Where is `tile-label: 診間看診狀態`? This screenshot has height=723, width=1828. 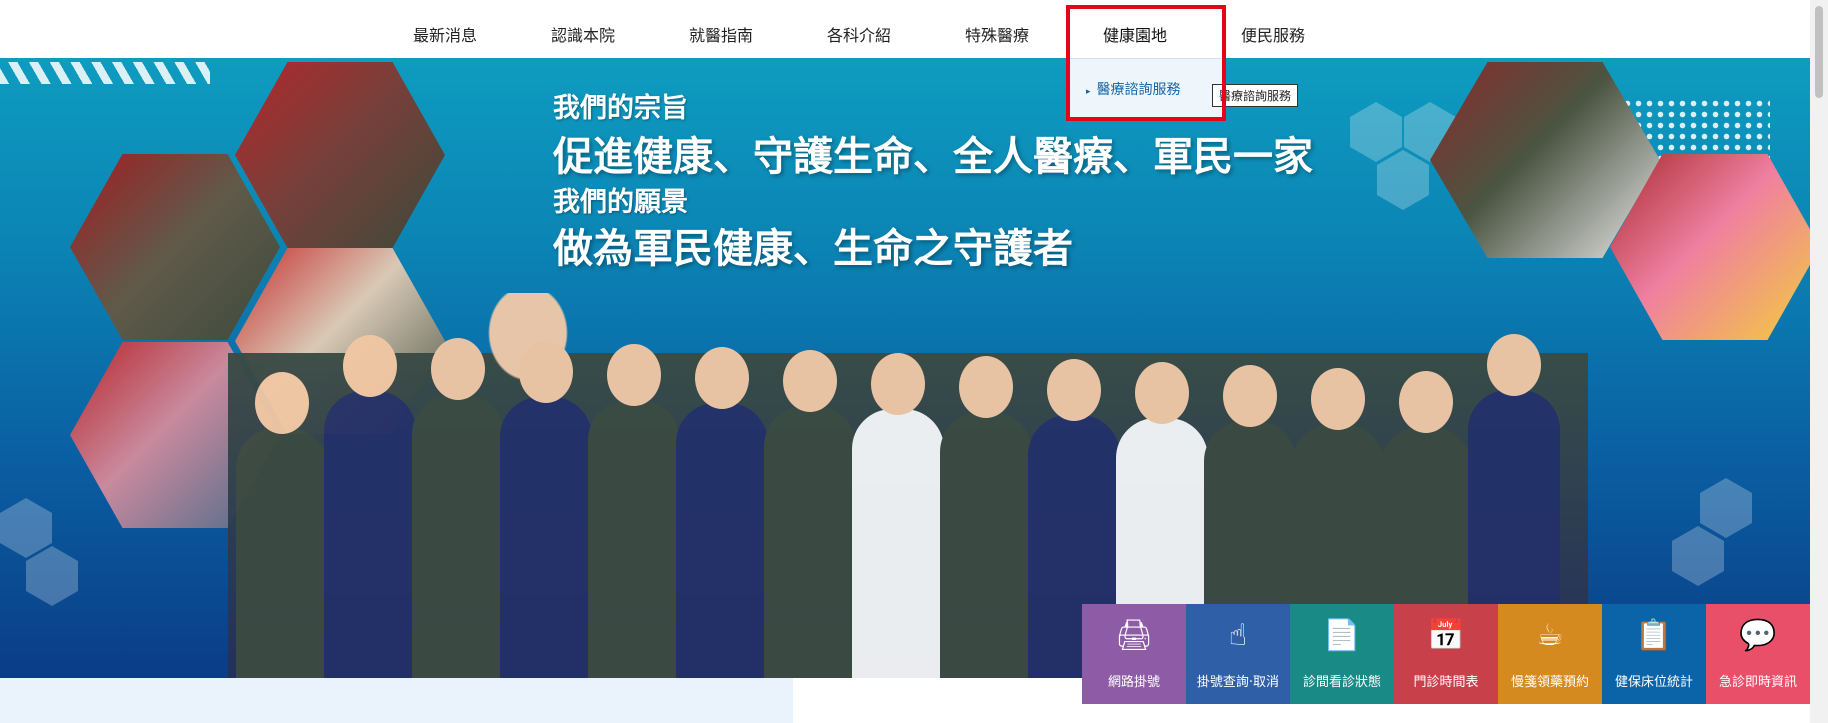 tile-label: 診間看診狀態 is located at coordinates (1341, 682).